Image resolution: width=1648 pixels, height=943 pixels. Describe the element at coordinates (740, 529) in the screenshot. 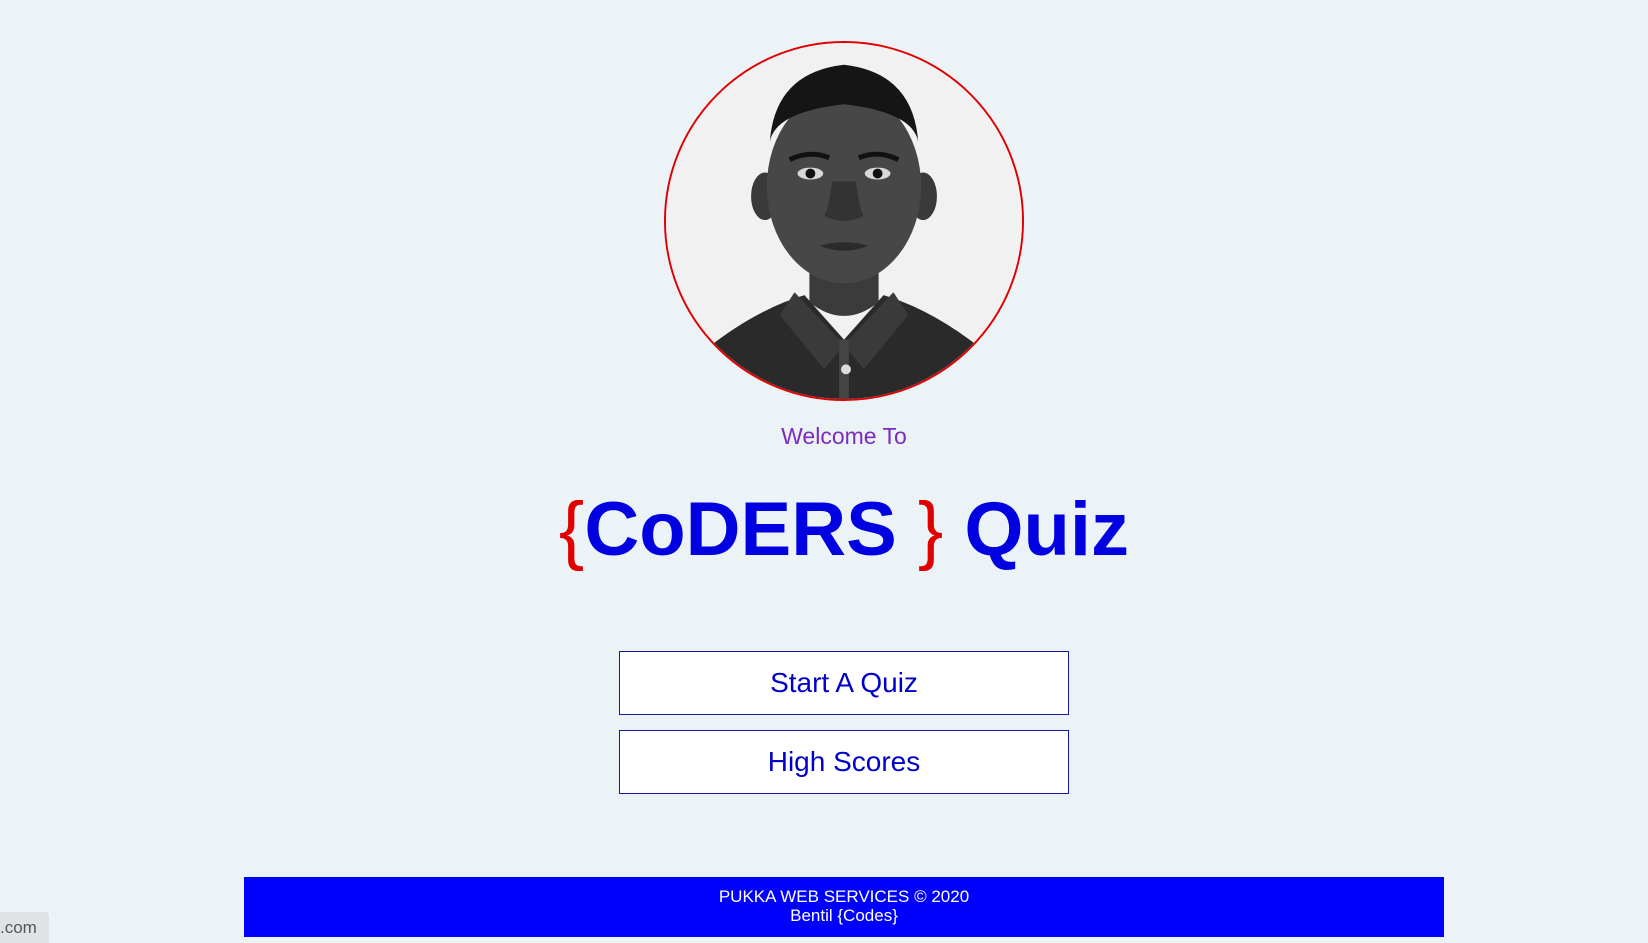

I see `title-name: CoDERS` at that location.